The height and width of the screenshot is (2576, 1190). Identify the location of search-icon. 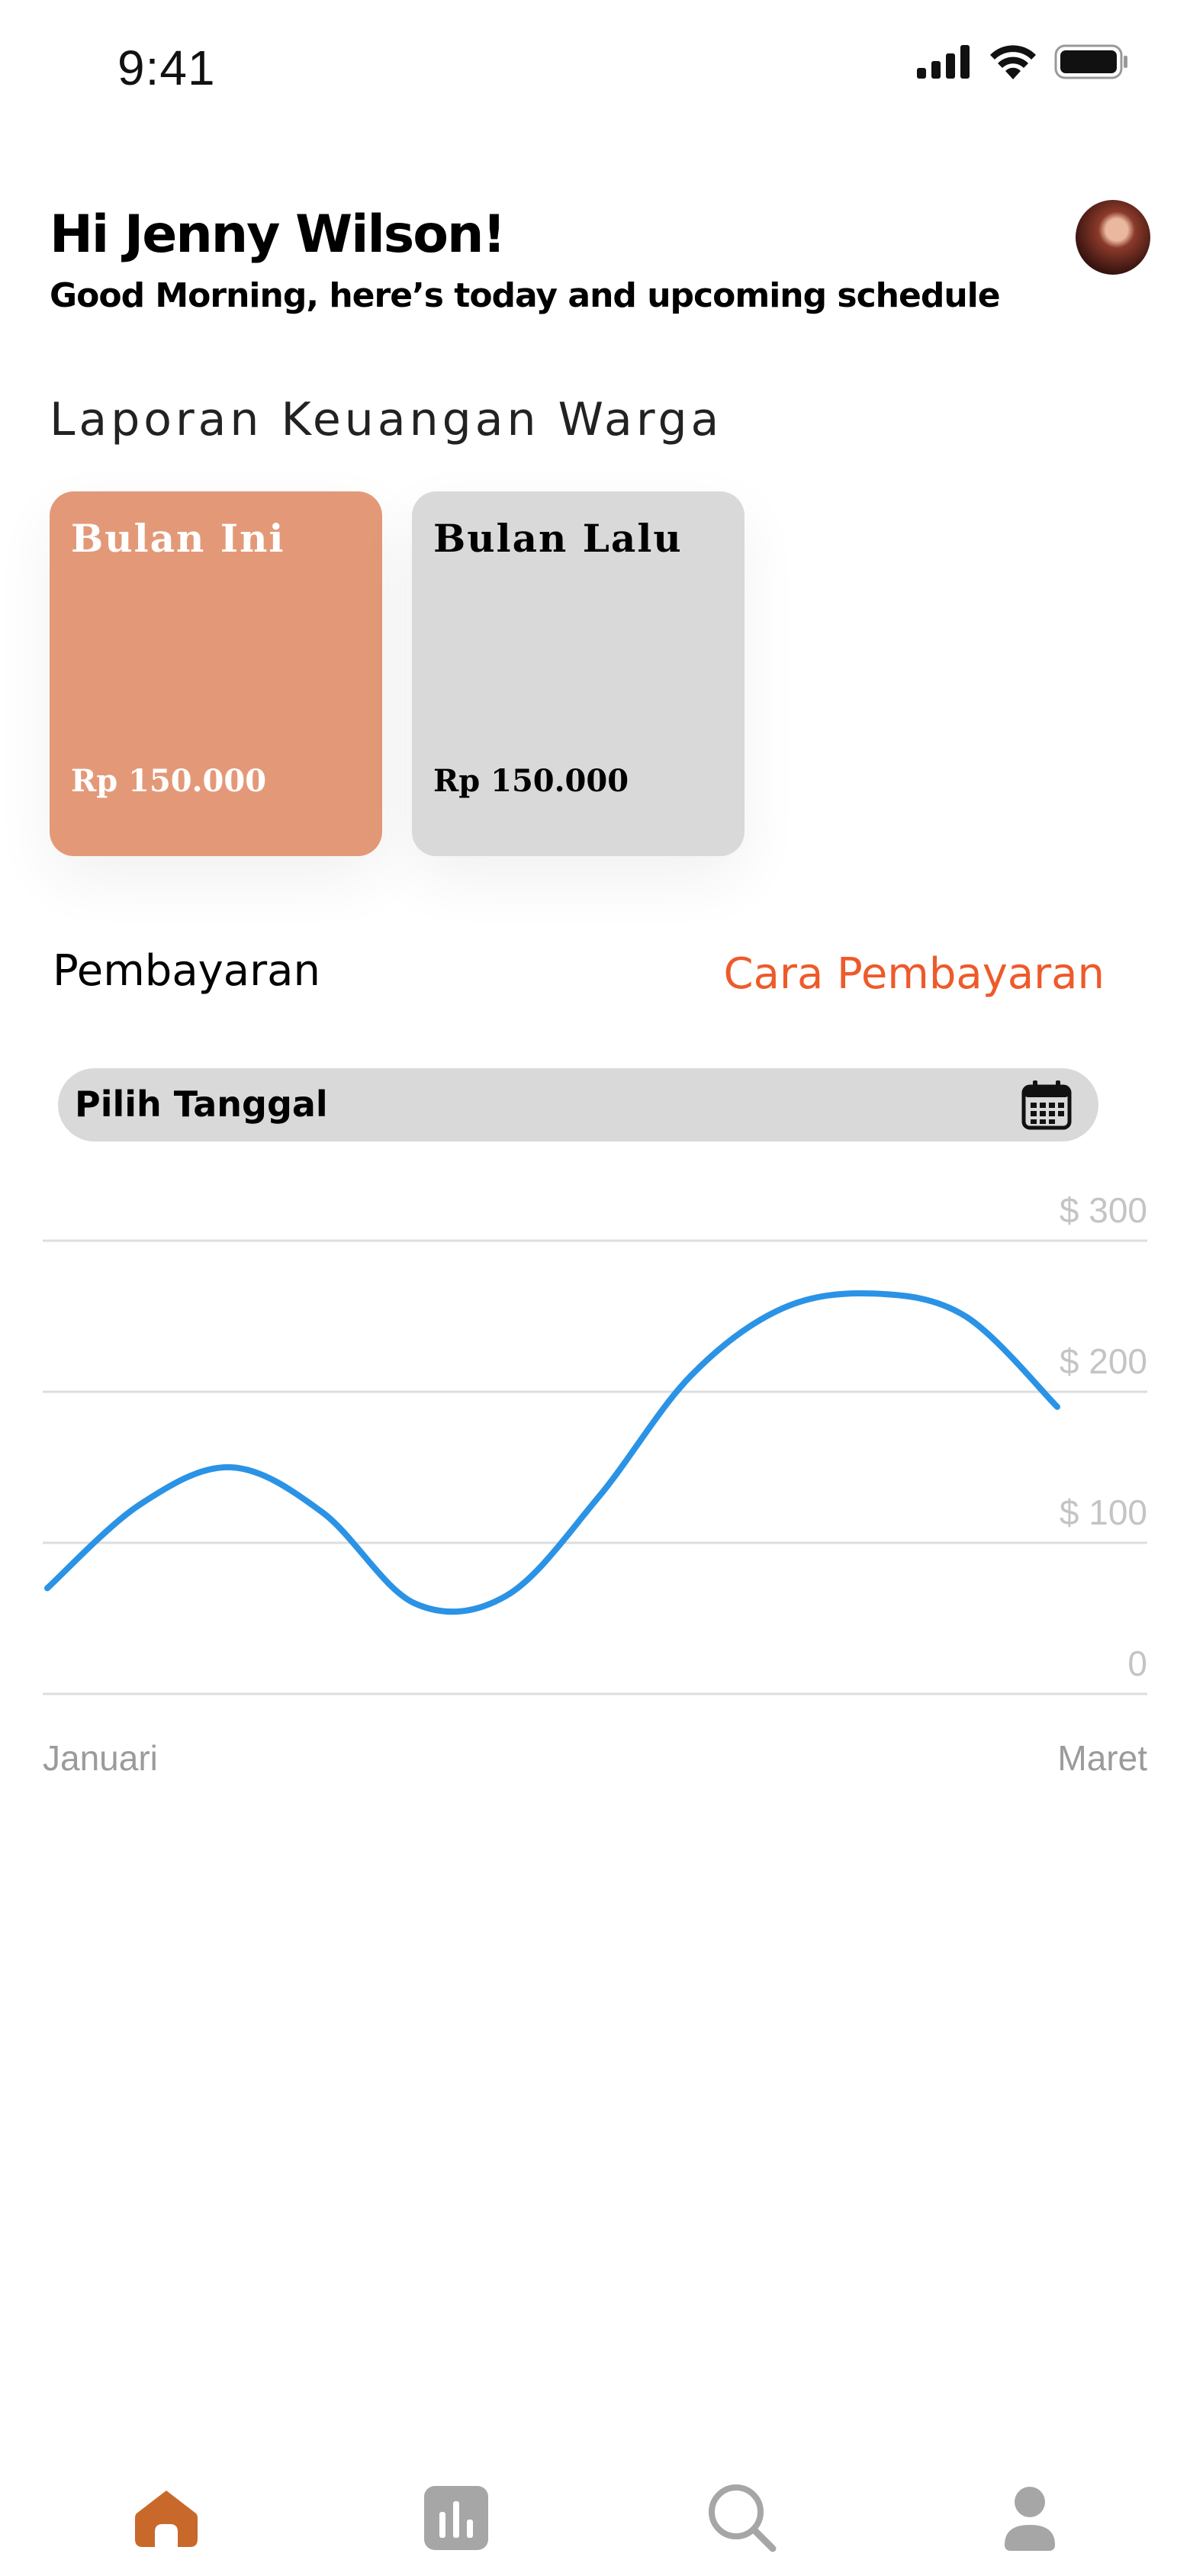
(743, 2518).